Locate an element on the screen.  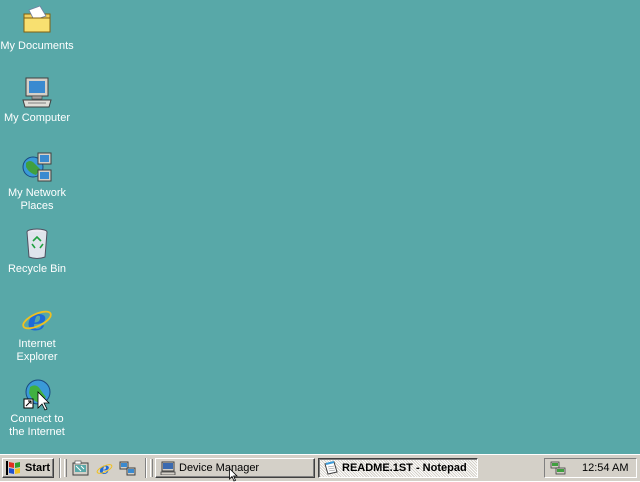
desktop-icon-recycle-bin: Recycle Bin is located at coordinates (37, 251).